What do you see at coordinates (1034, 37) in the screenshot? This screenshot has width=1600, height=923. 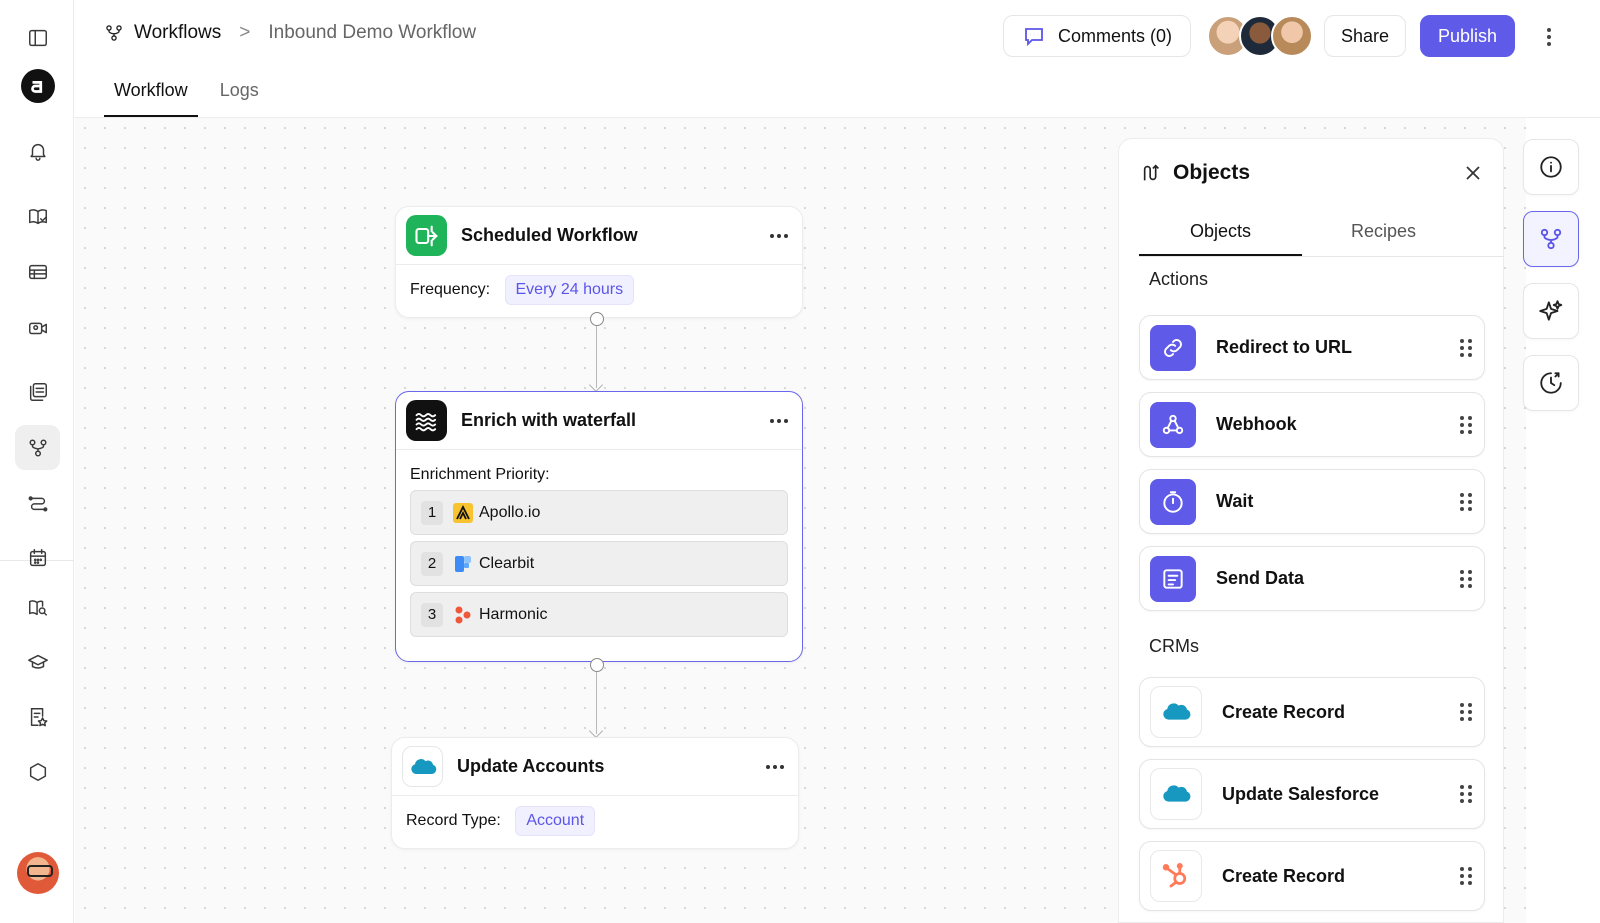 I see `comment-icon` at bounding box center [1034, 37].